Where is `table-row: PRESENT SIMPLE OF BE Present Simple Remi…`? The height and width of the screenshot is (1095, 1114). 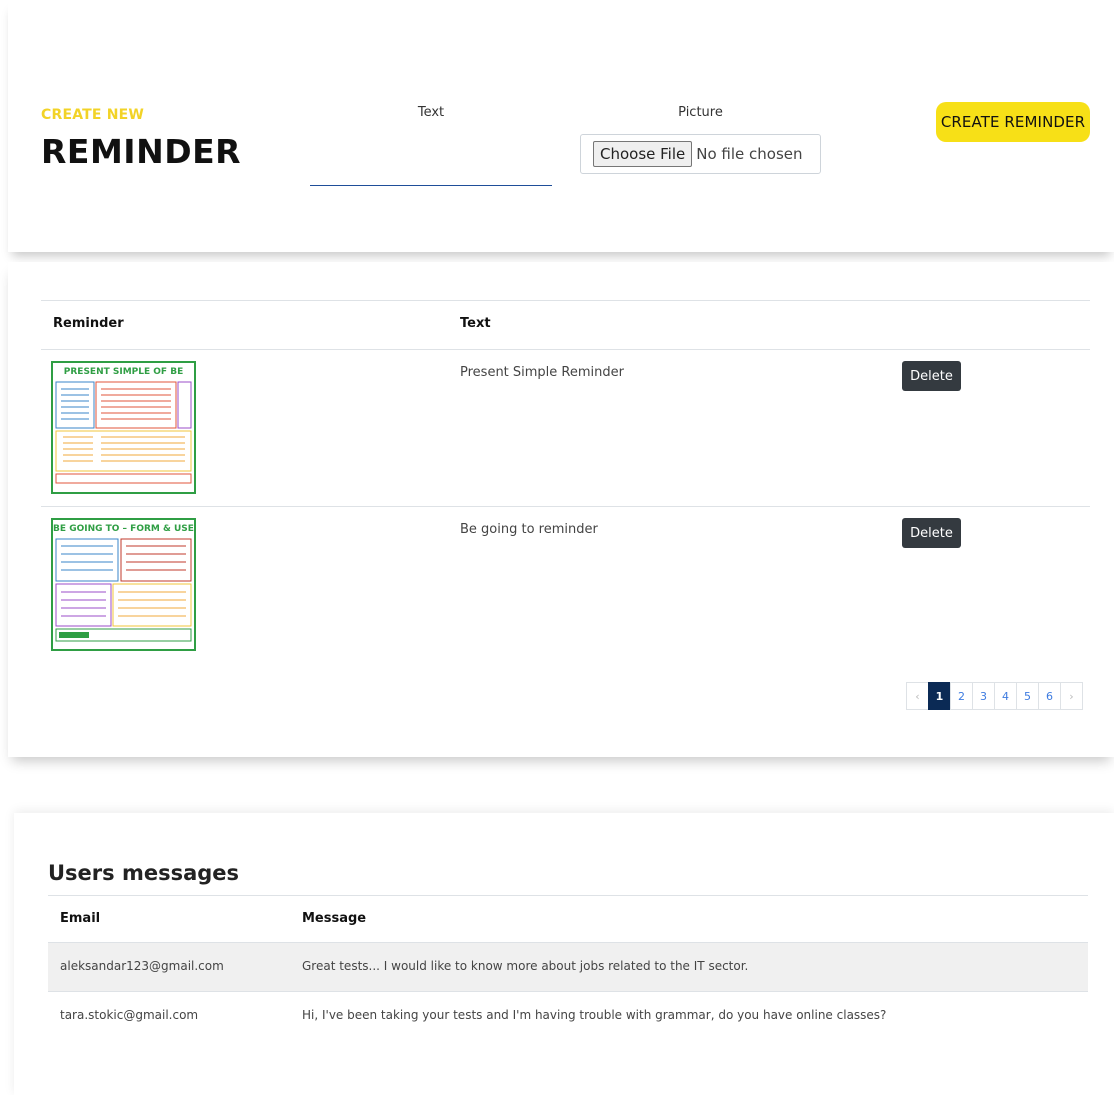
table-row: PRESENT SIMPLE OF BE Present Simple Remi… is located at coordinates (565, 427).